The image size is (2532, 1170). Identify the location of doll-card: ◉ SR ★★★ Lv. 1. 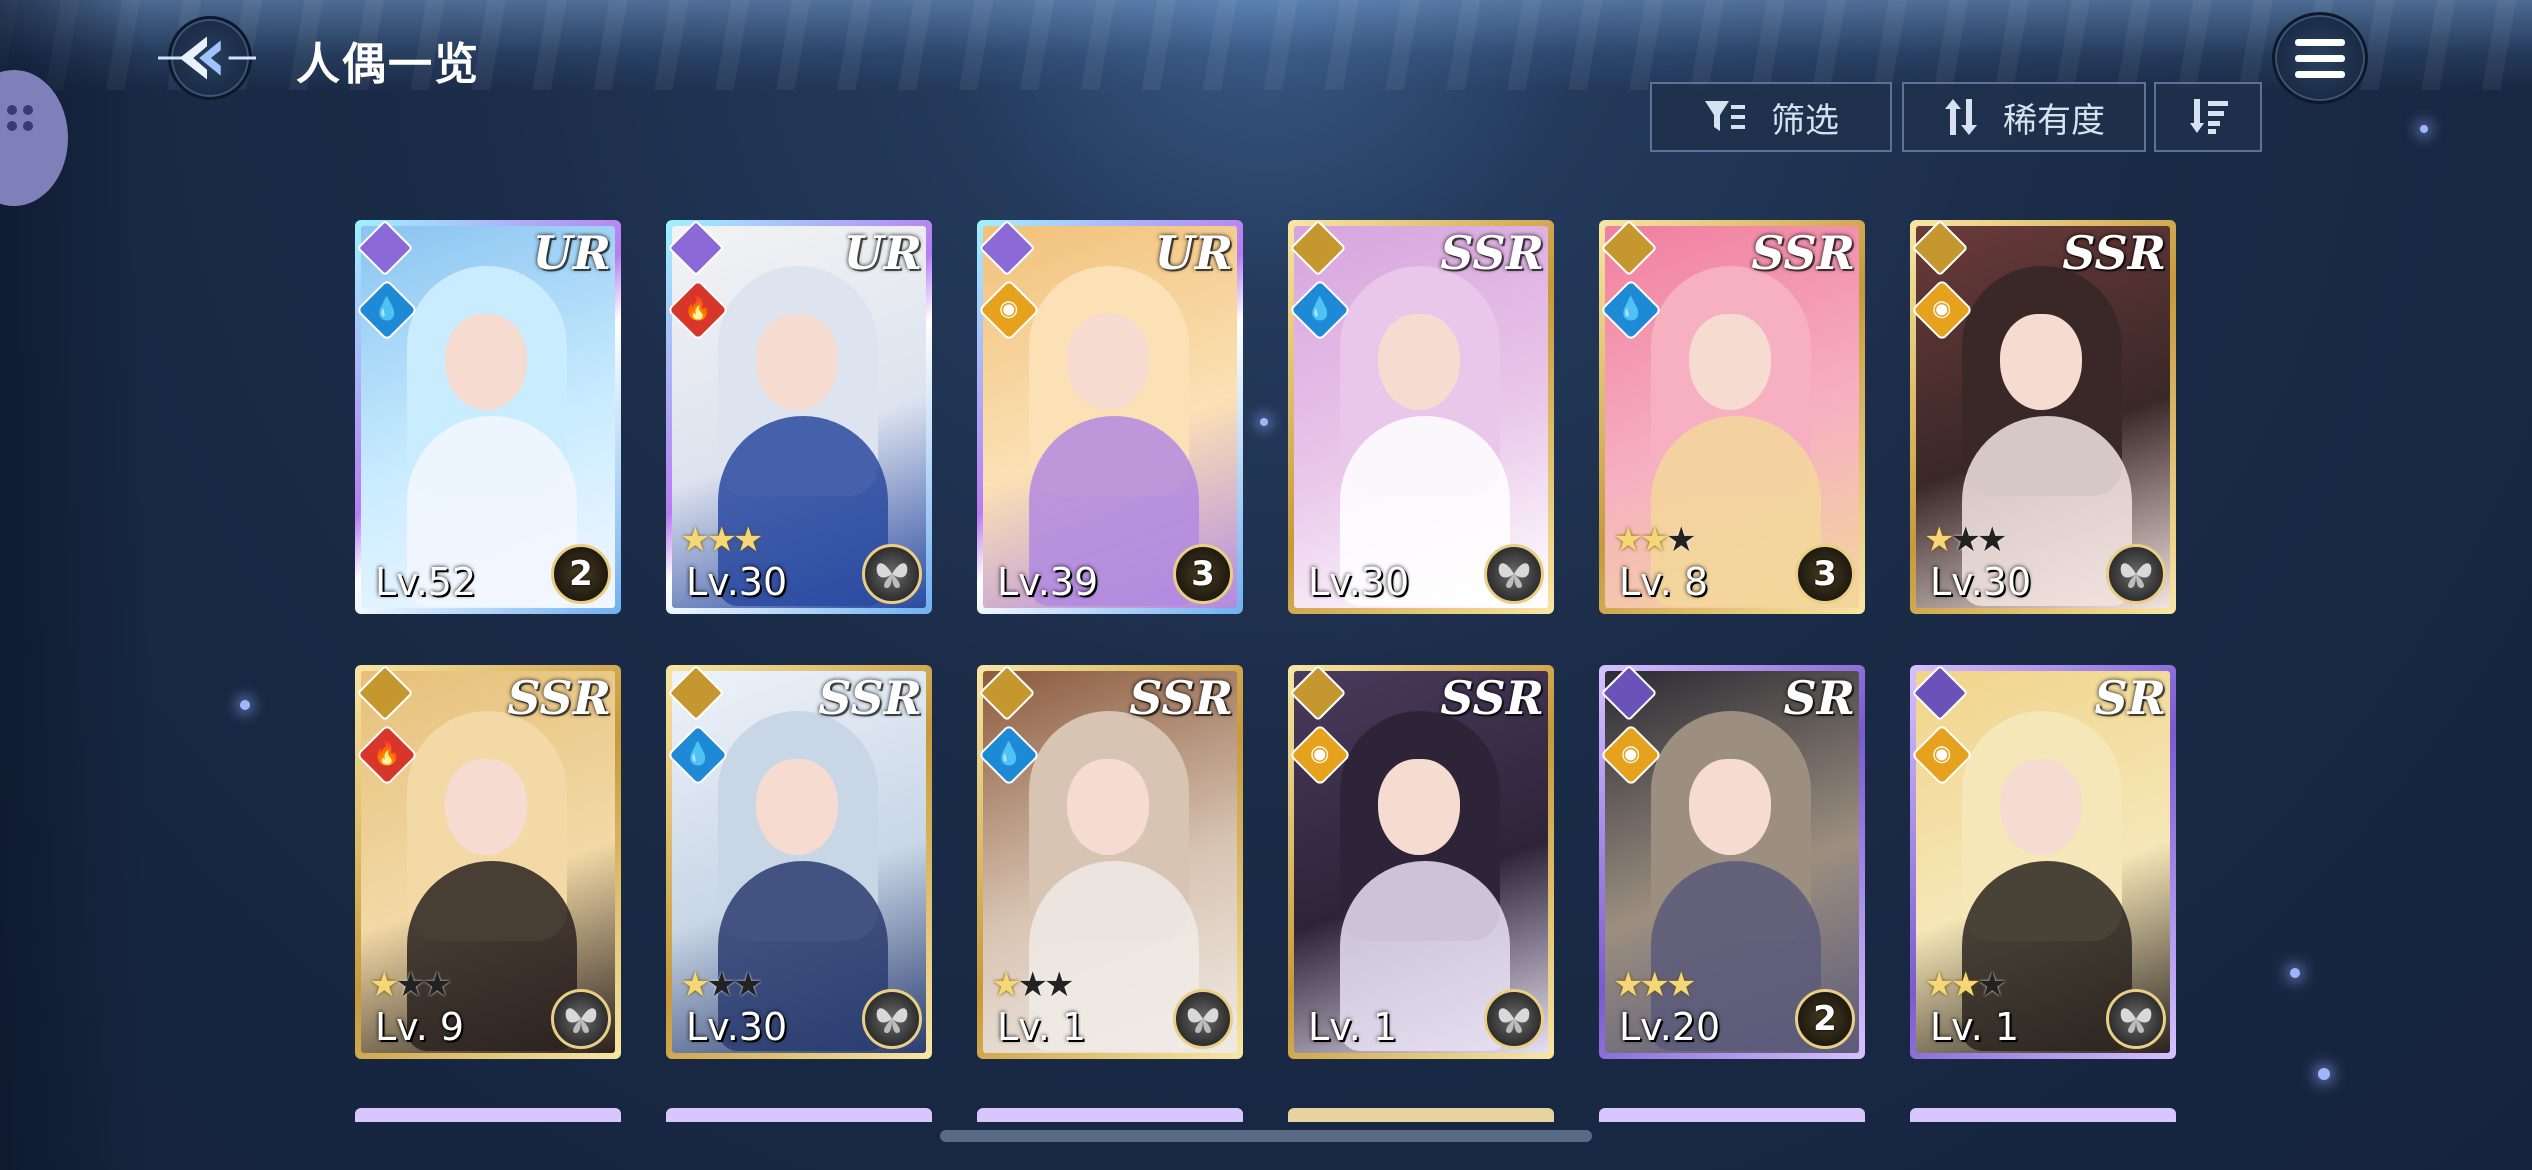
(2043, 862).